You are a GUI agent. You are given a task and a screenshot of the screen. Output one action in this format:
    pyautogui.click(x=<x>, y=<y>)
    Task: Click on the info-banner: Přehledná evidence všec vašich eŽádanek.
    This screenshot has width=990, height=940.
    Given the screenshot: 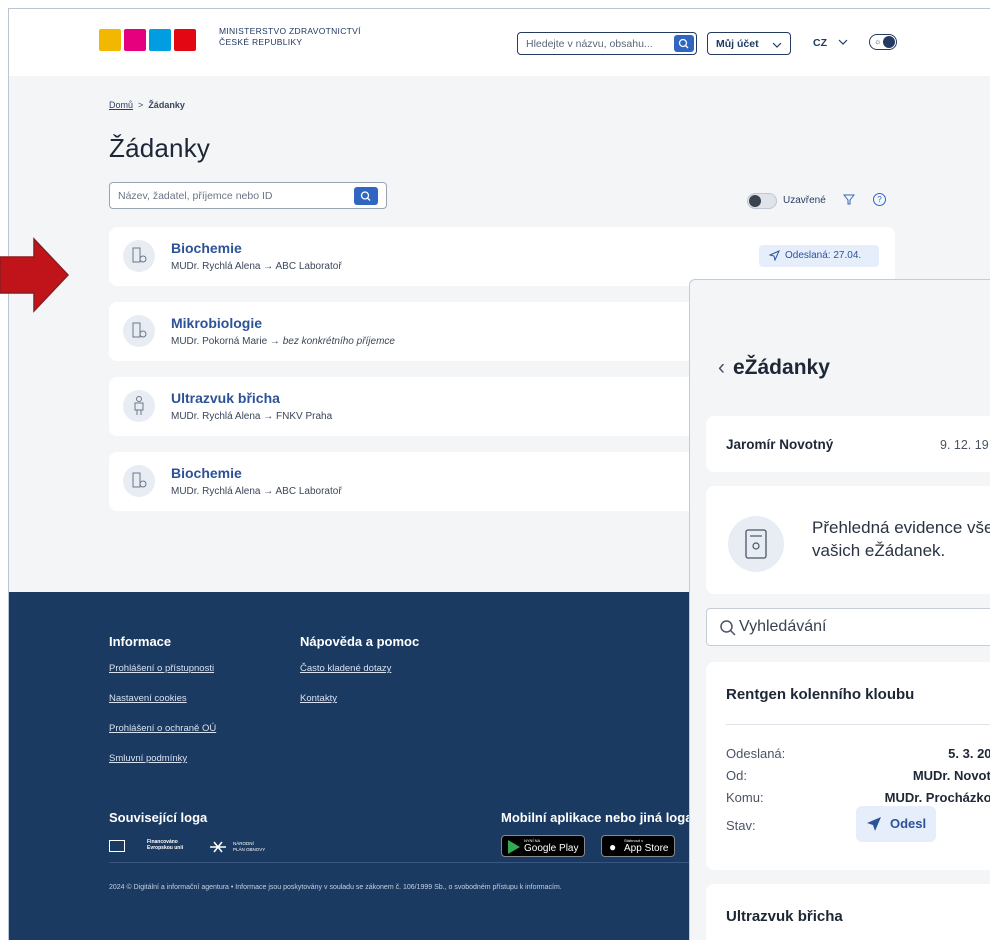 What is the action you would take?
    pyautogui.click(x=848, y=540)
    